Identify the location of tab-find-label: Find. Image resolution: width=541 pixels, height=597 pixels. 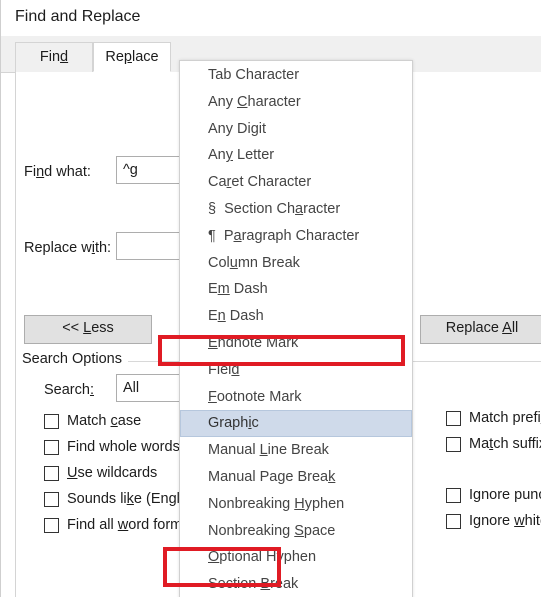
(54, 57).